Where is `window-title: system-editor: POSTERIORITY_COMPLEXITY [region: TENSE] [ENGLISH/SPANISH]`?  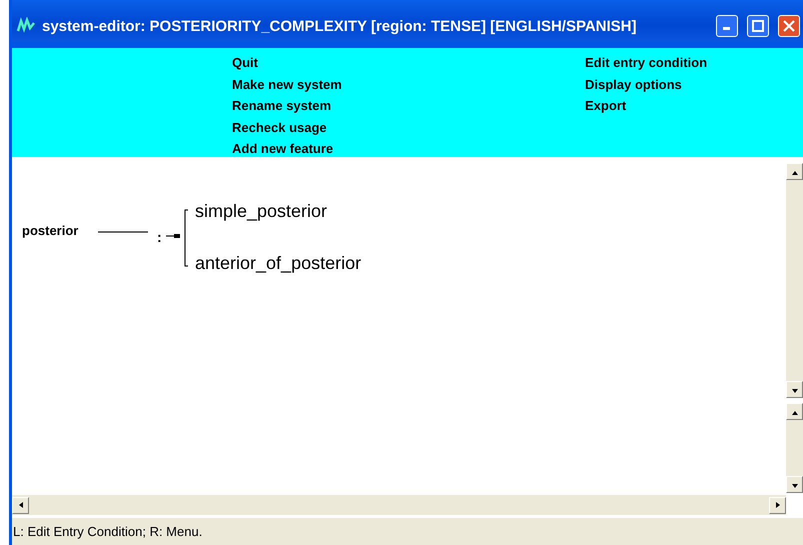 window-title: system-editor: POSTERIORITY_COMPLEXITY [region: TENSE] [ENGLISH/SPANISH] is located at coordinates (340, 26).